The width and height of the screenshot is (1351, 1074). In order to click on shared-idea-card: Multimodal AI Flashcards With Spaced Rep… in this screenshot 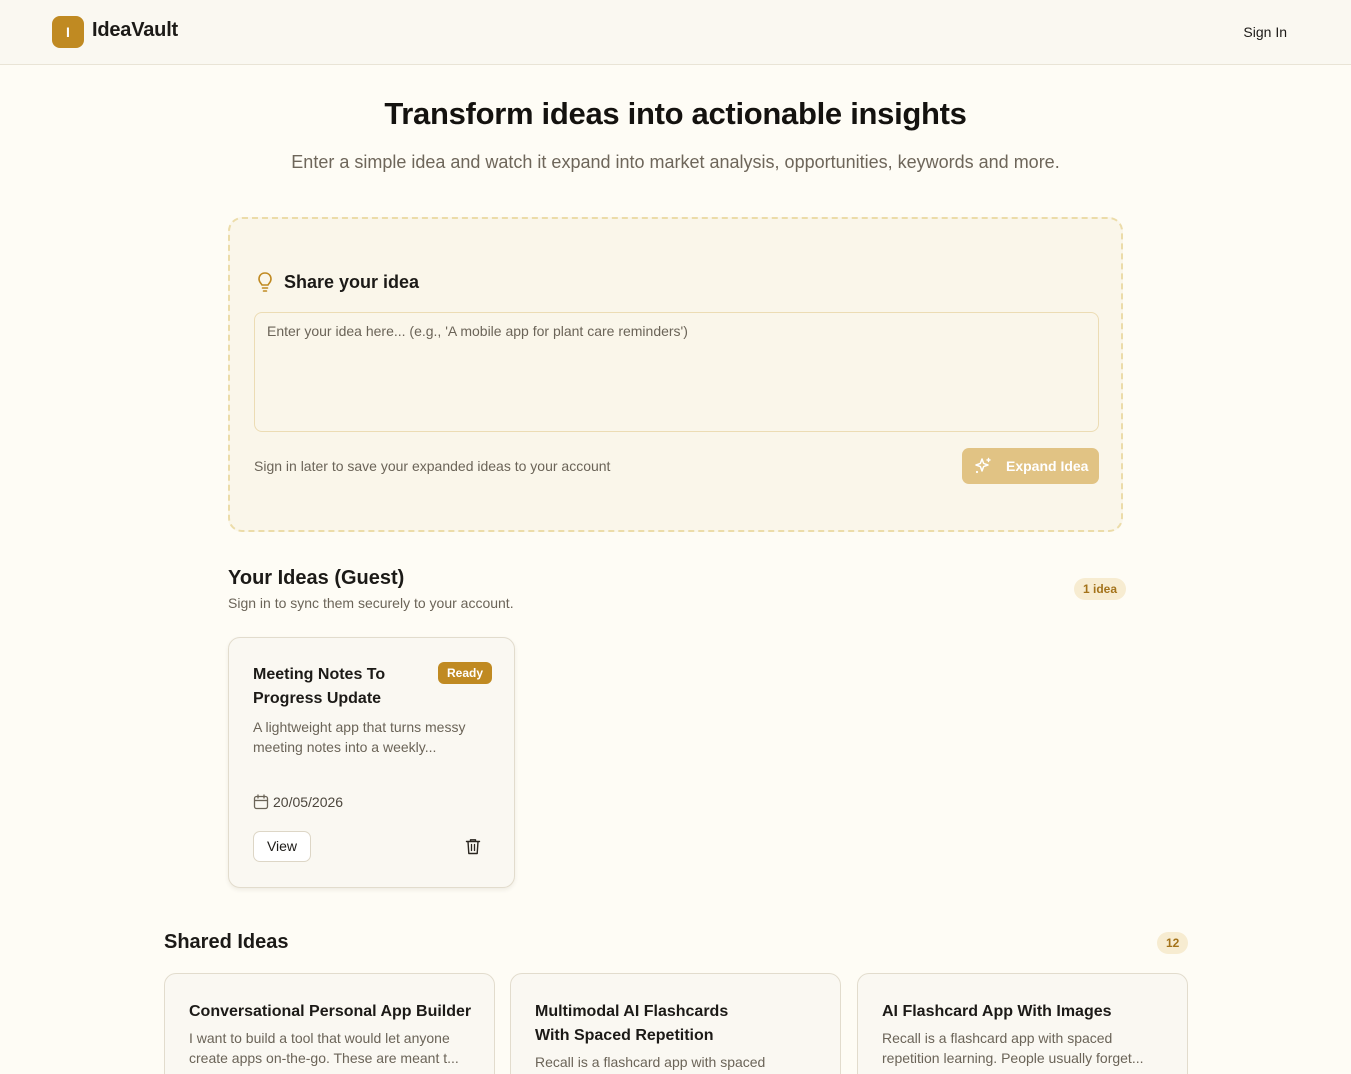, I will do `click(675, 1023)`.